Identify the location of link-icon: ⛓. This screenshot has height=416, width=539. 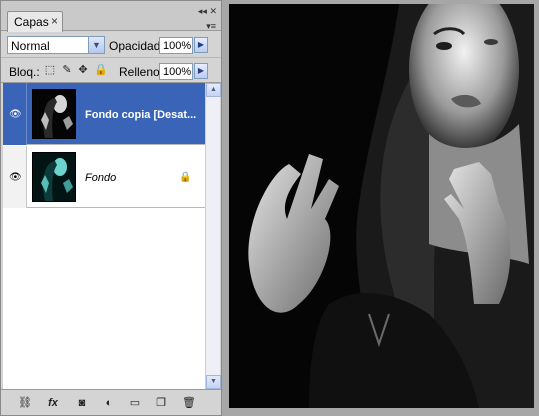
(25, 403).